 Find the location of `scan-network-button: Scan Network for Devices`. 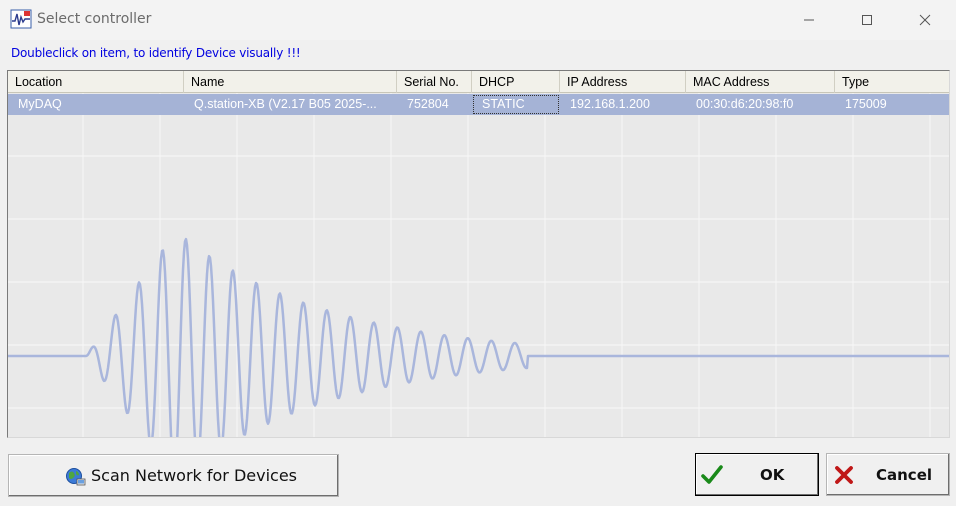

scan-network-button: Scan Network for Devices is located at coordinates (173, 475).